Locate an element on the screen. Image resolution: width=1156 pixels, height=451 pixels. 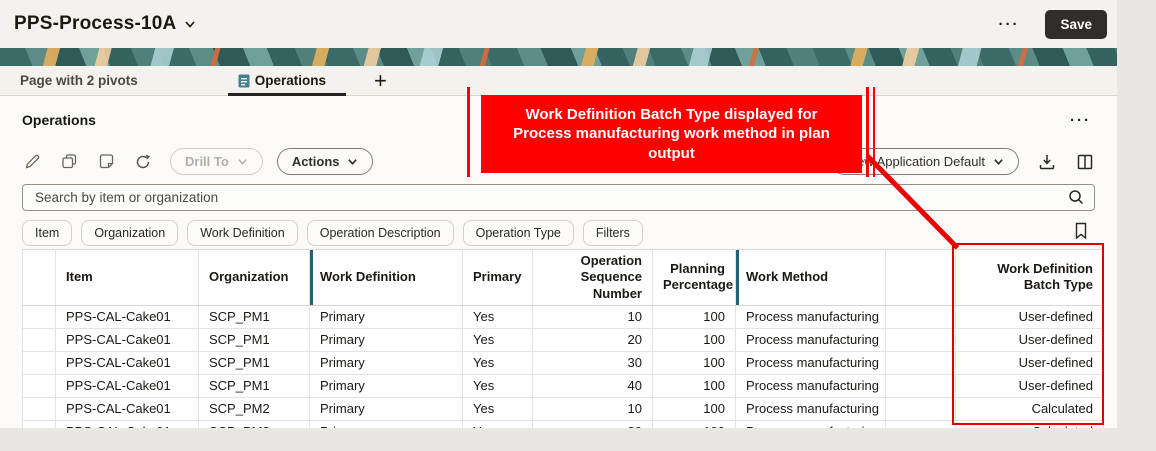
refresh-icon is located at coordinates (143, 162).